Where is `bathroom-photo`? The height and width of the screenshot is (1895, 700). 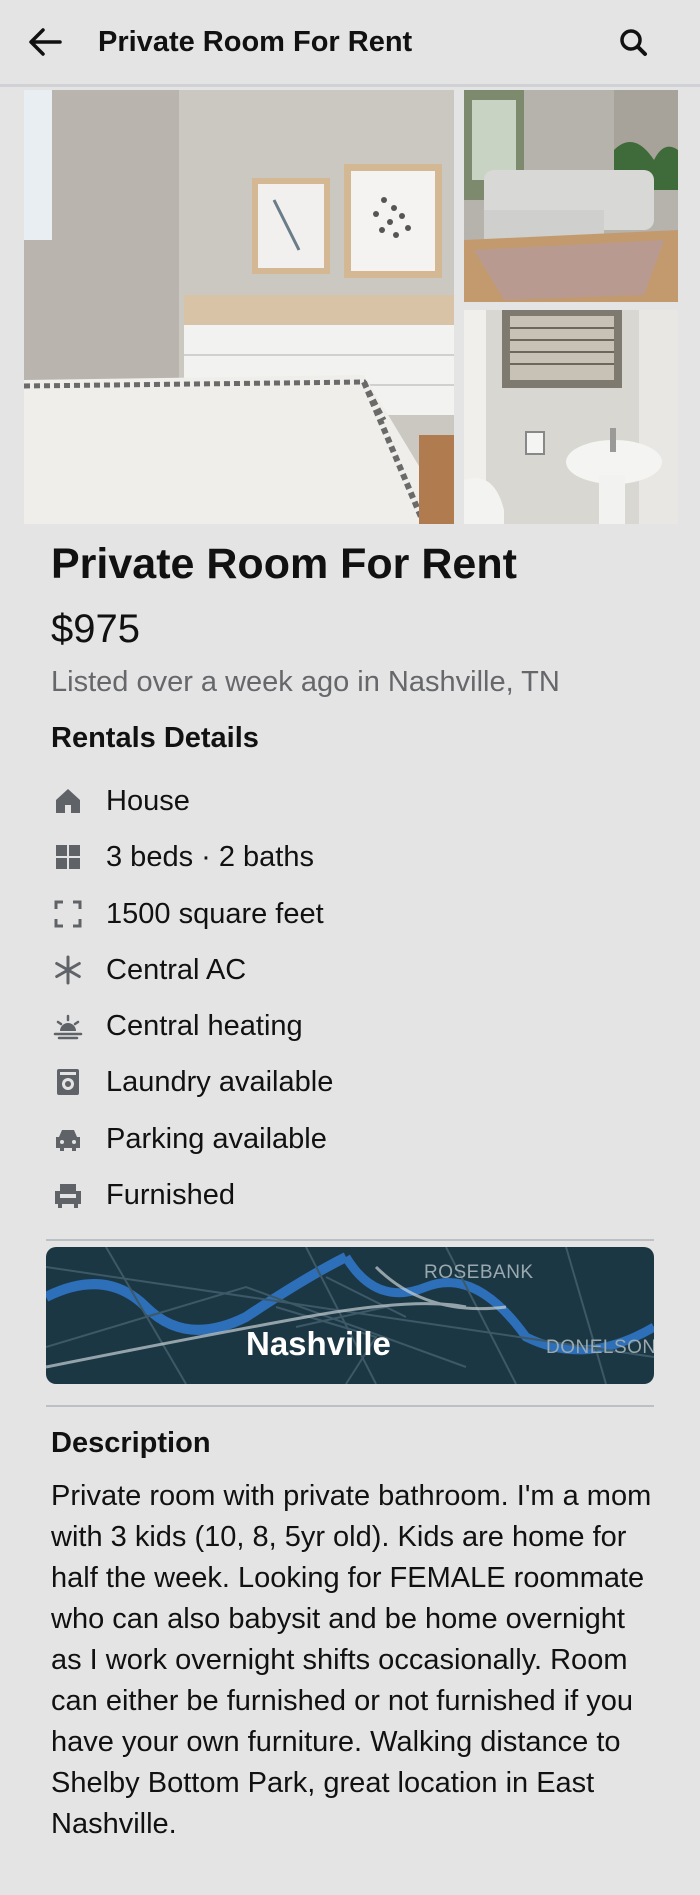
bathroom-photo is located at coordinates (571, 417).